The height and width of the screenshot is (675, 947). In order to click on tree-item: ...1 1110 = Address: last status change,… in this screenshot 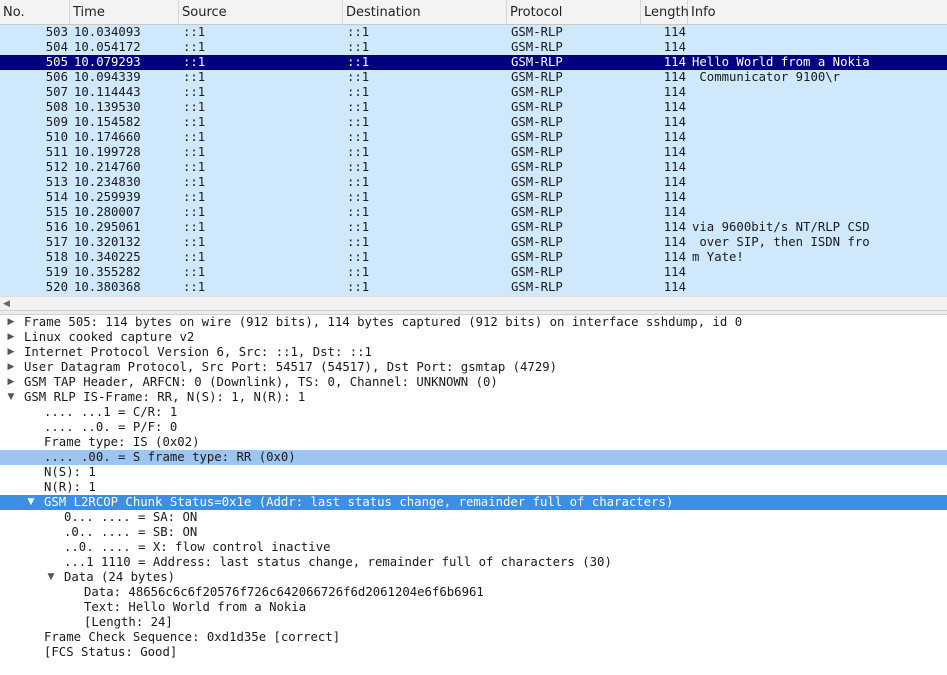, I will do `click(473, 562)`.